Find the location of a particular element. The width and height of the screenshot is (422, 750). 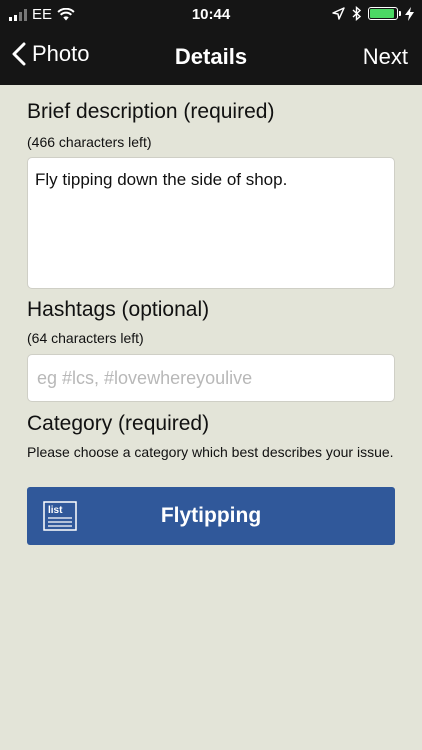

description-heading: Brief description (required) is located at coordinates (151, 111).